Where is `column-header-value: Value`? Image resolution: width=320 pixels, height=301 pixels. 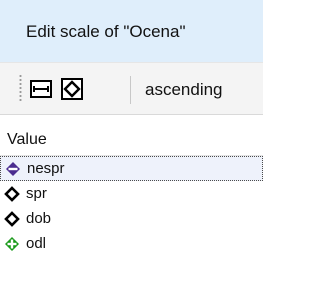
column-header-value: Value is located at coordinates (131, 135).